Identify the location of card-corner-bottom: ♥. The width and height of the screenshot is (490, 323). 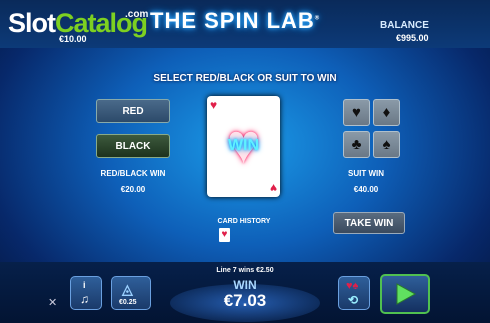
(273, 188).